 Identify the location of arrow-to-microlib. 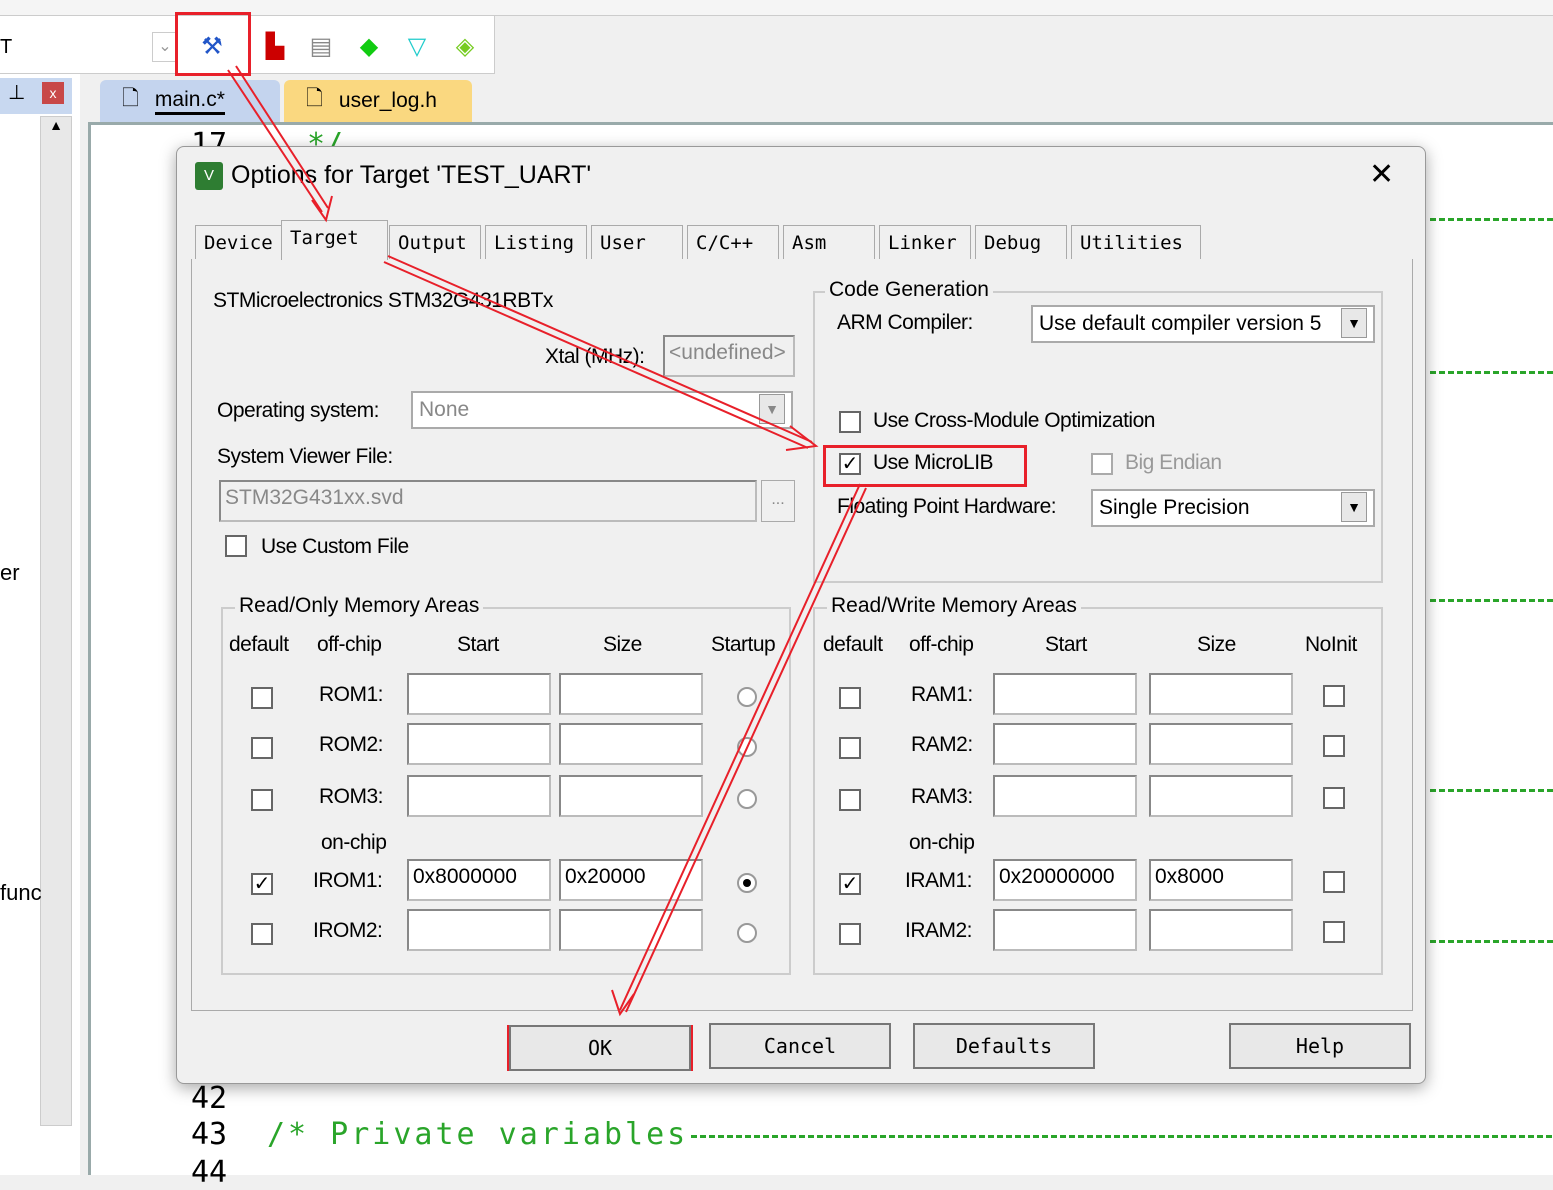
(598, 352).